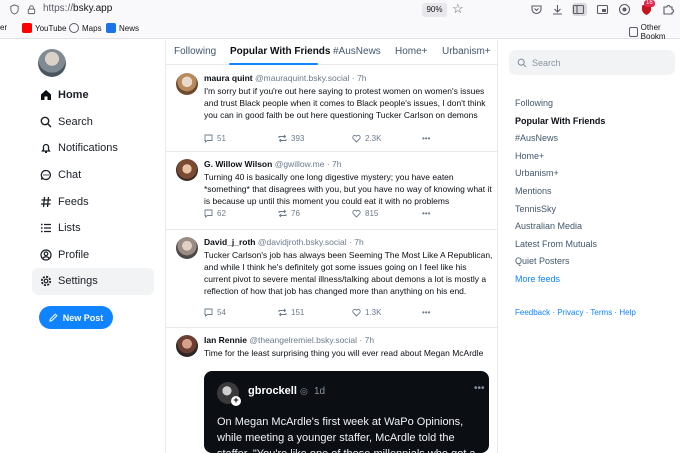 The image size is (680, 453). I want to click on shield-icon, so click(14, 10).